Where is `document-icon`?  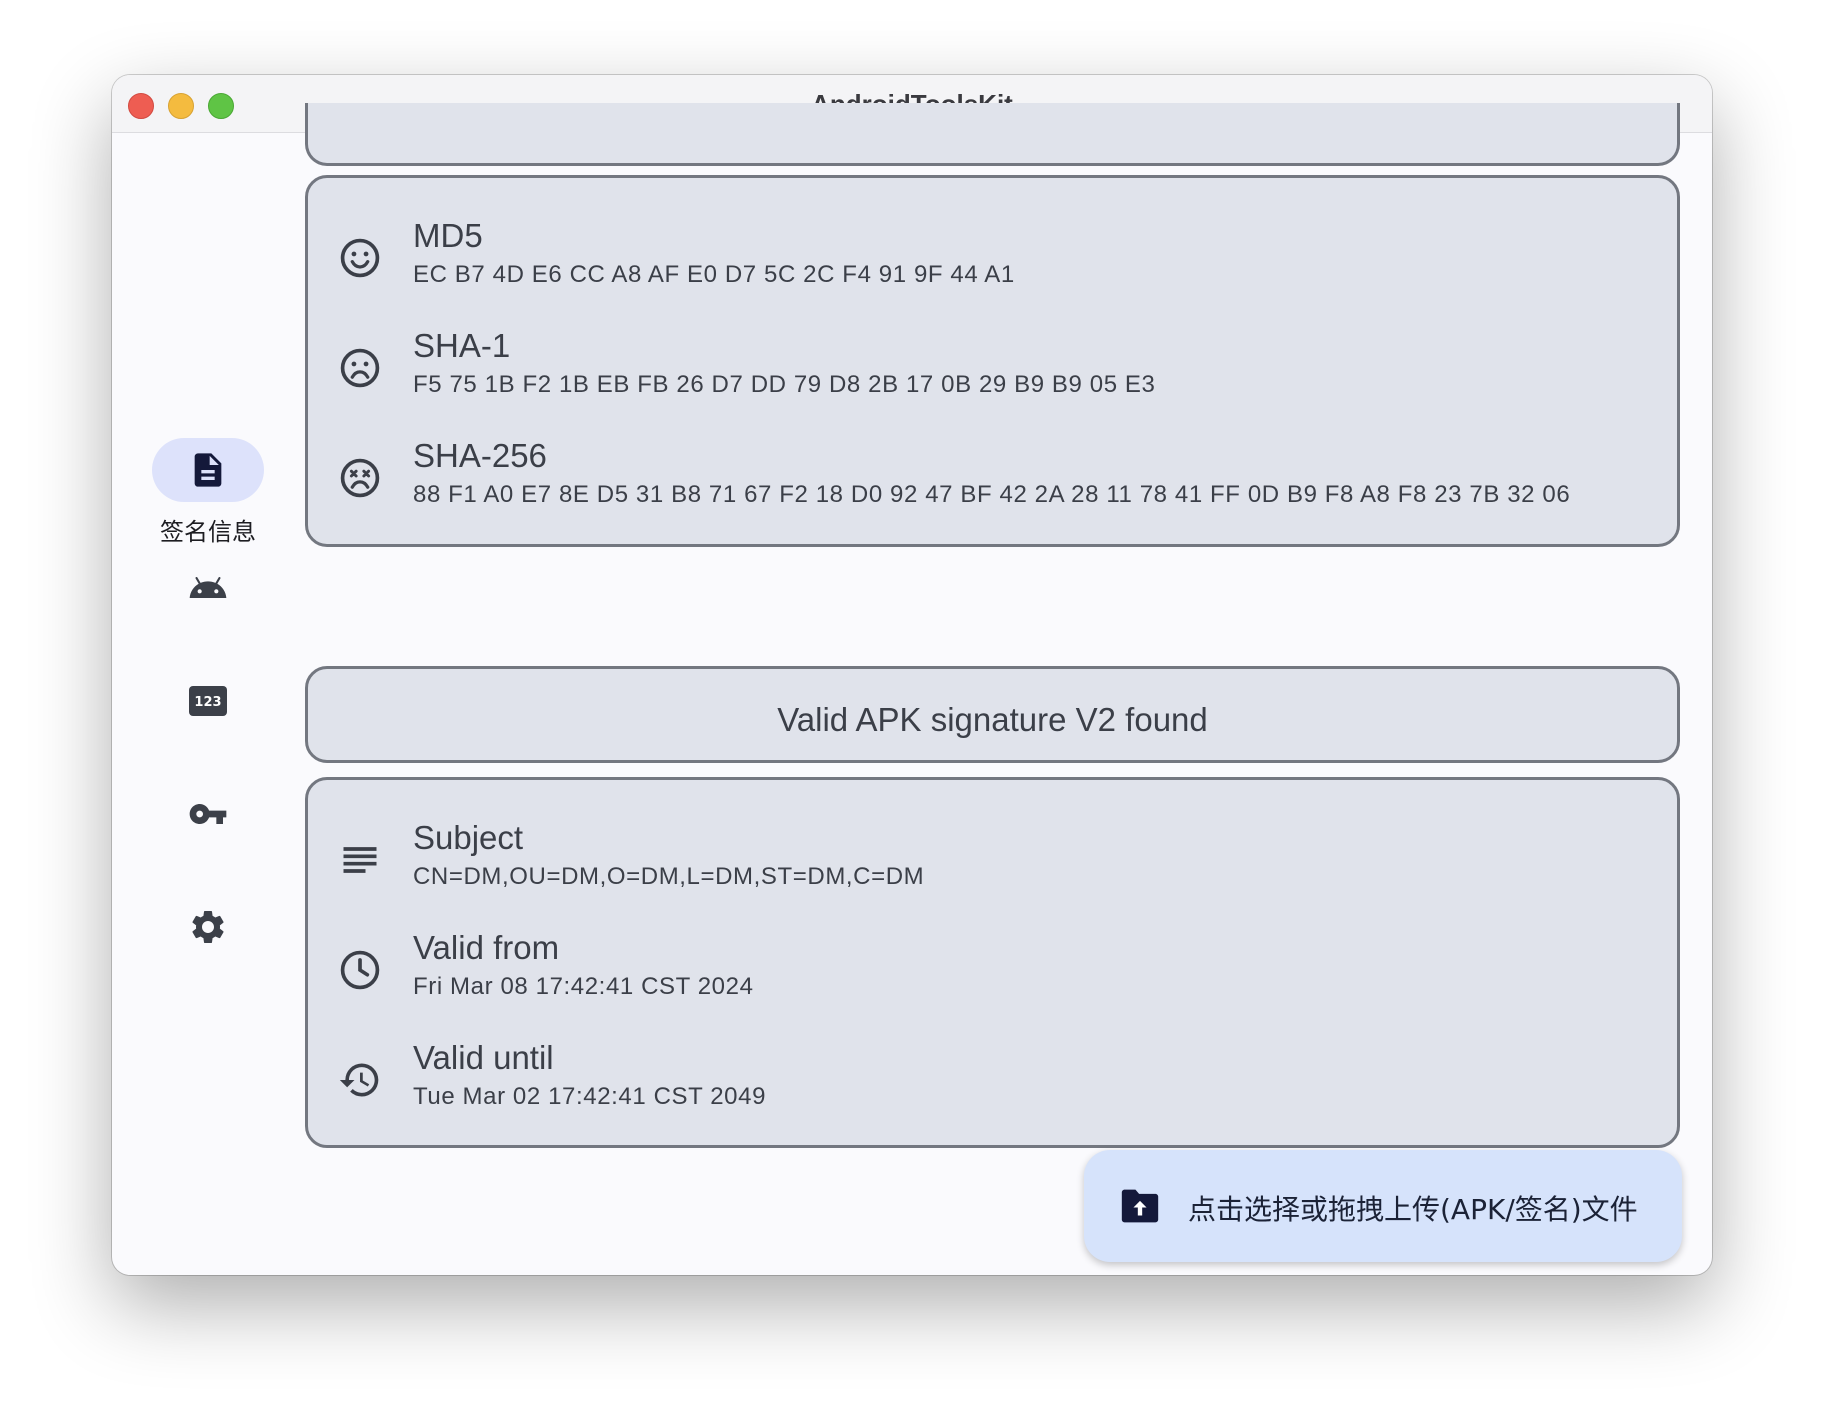
document-icon is located at coordinates (208, 470).